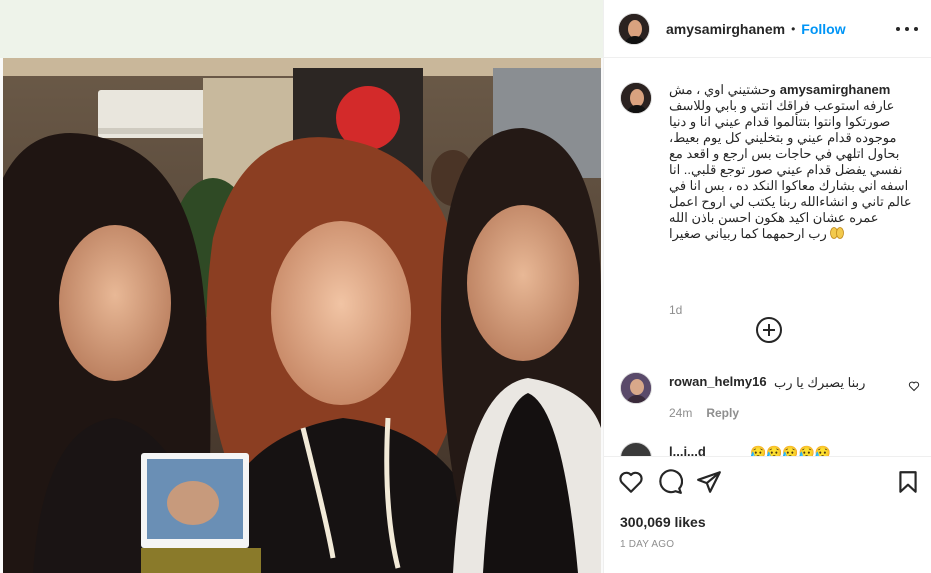  I want to click on bookmark-icon, so click(908, 482).